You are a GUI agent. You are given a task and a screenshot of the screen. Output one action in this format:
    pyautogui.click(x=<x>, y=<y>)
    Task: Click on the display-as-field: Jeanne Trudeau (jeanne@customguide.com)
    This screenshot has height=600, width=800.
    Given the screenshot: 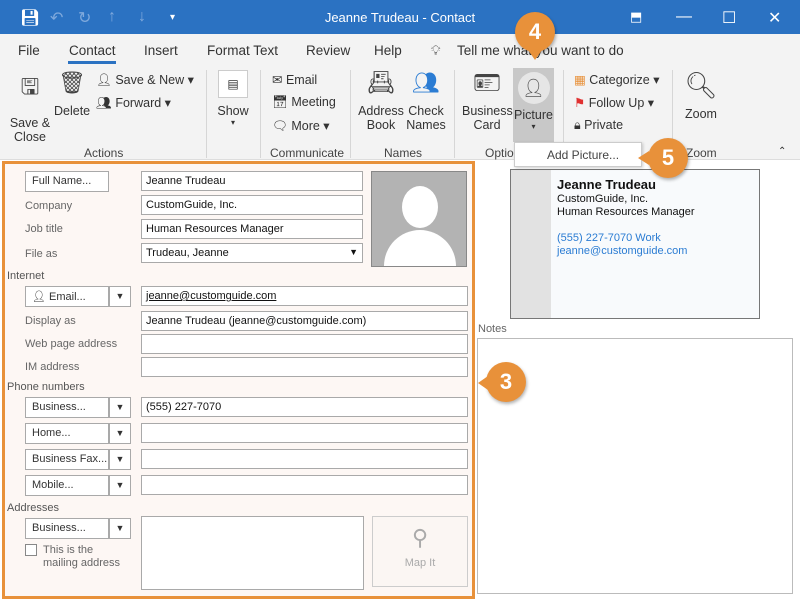 What is the action you would take?
    pyautogui.click(x=304, y=321)
    